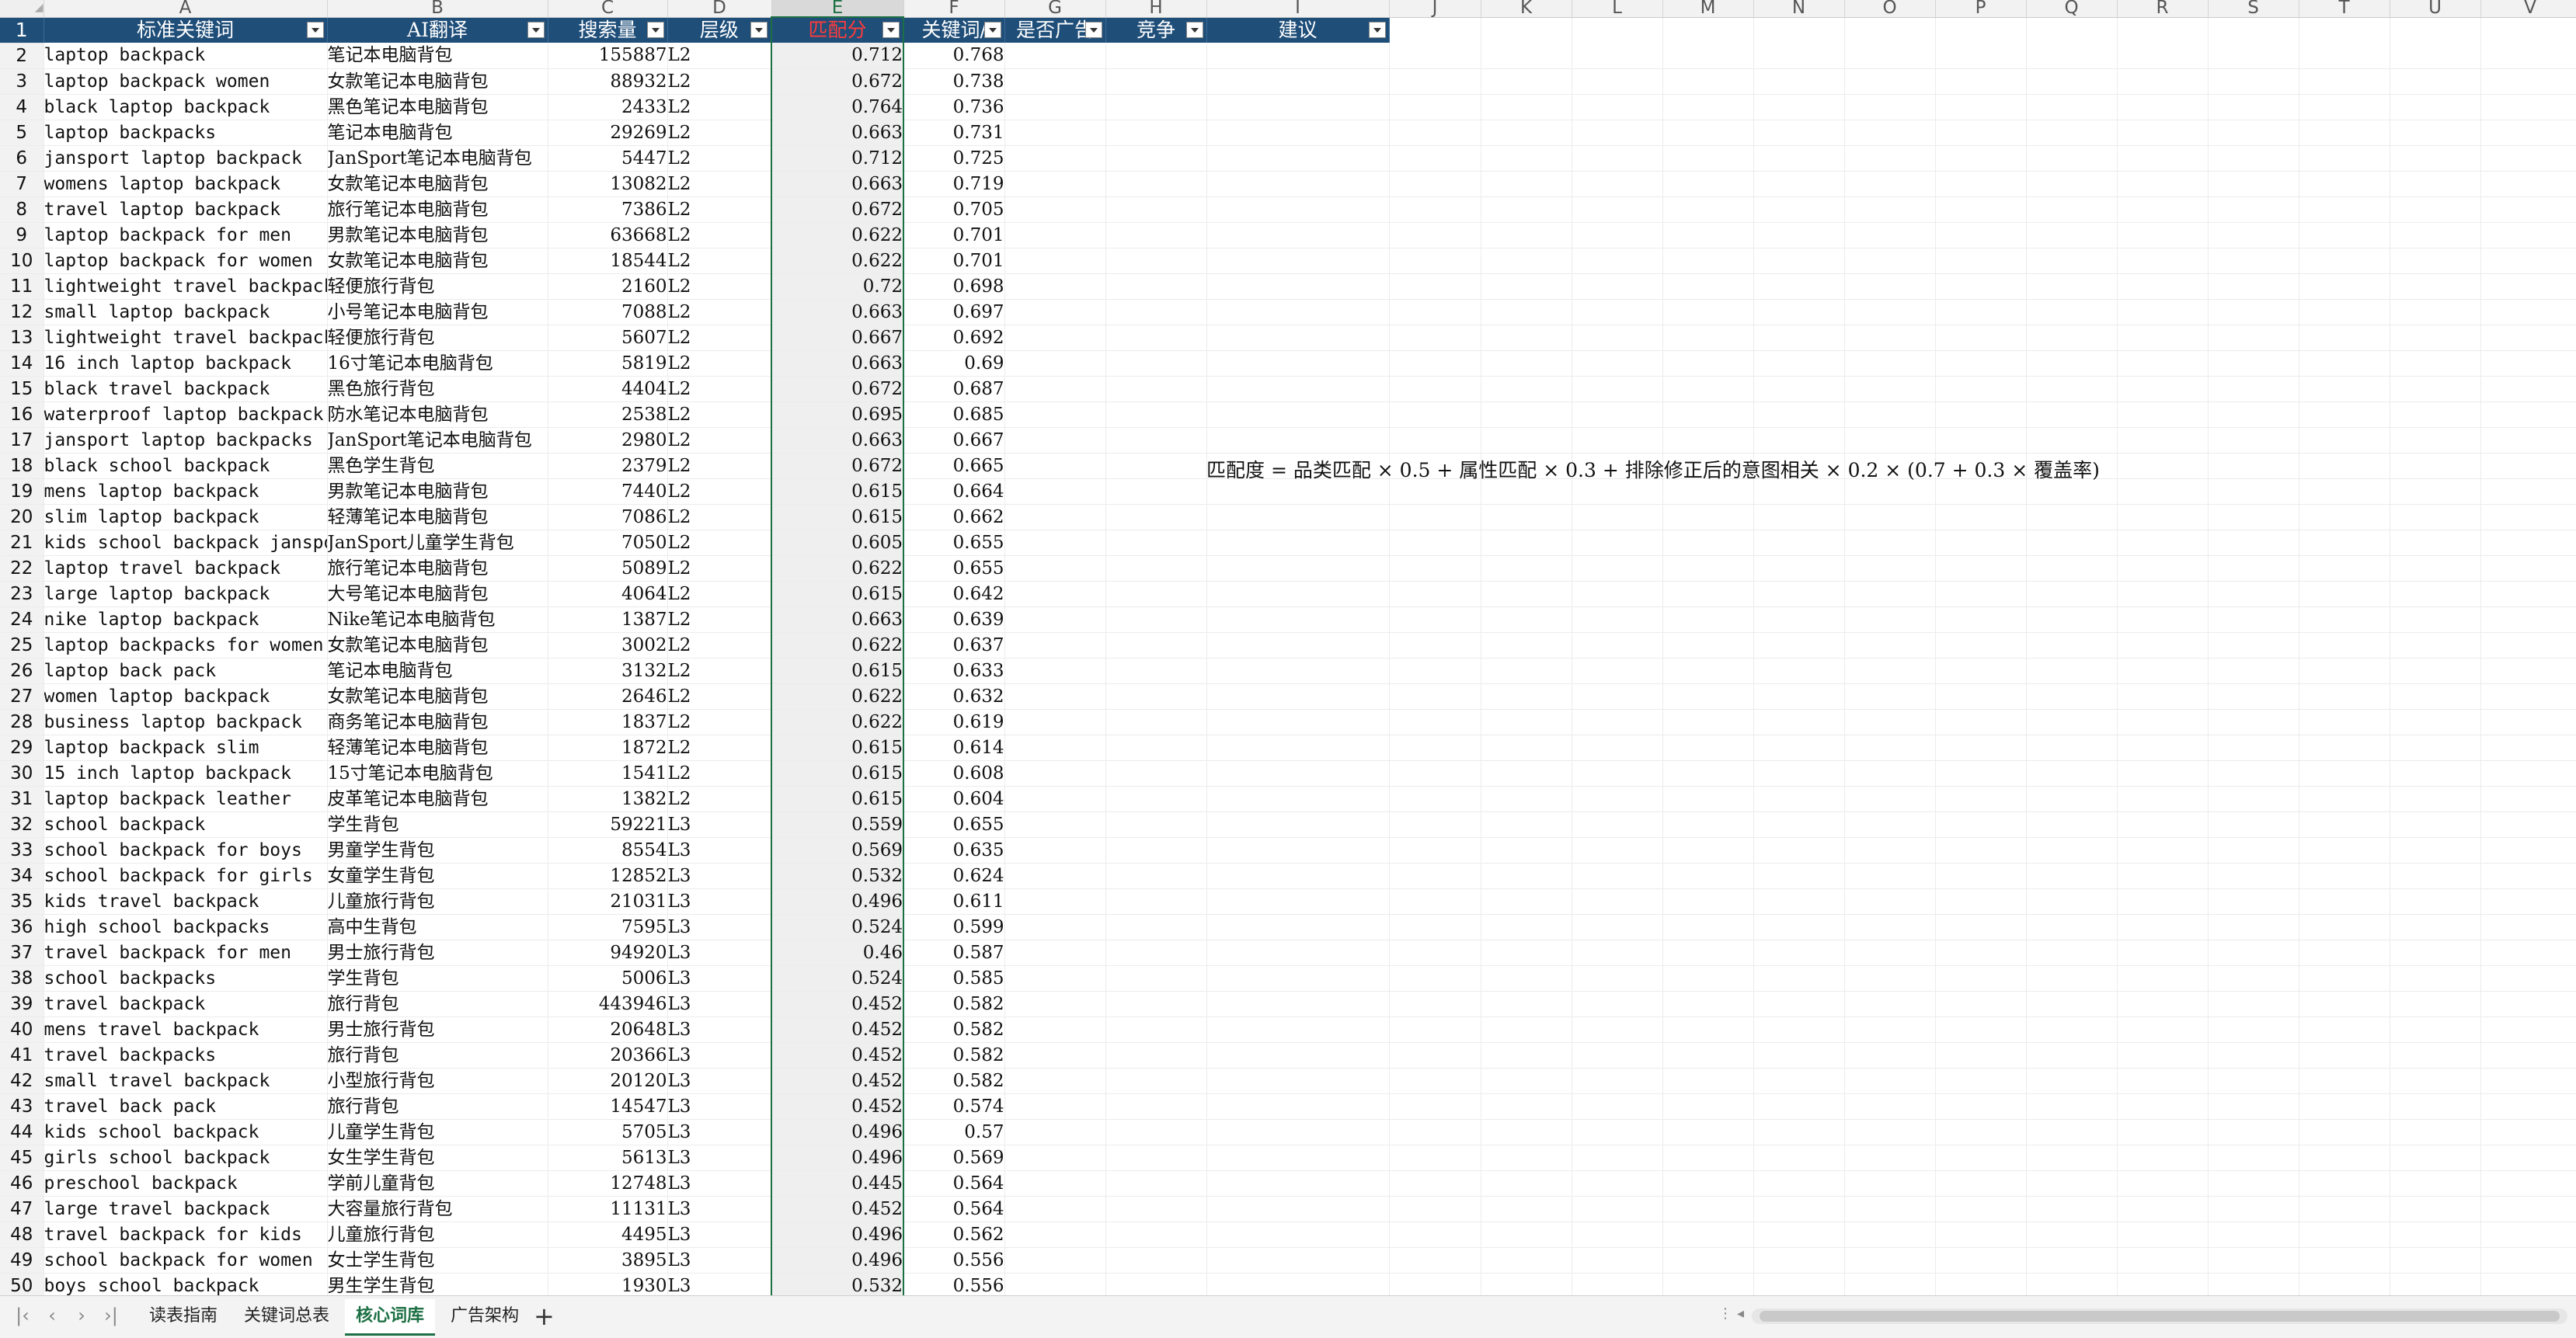 This screenshot has height=1338, width=2576. I want to click on search-volume-cell: 3132, so click(608, 671).